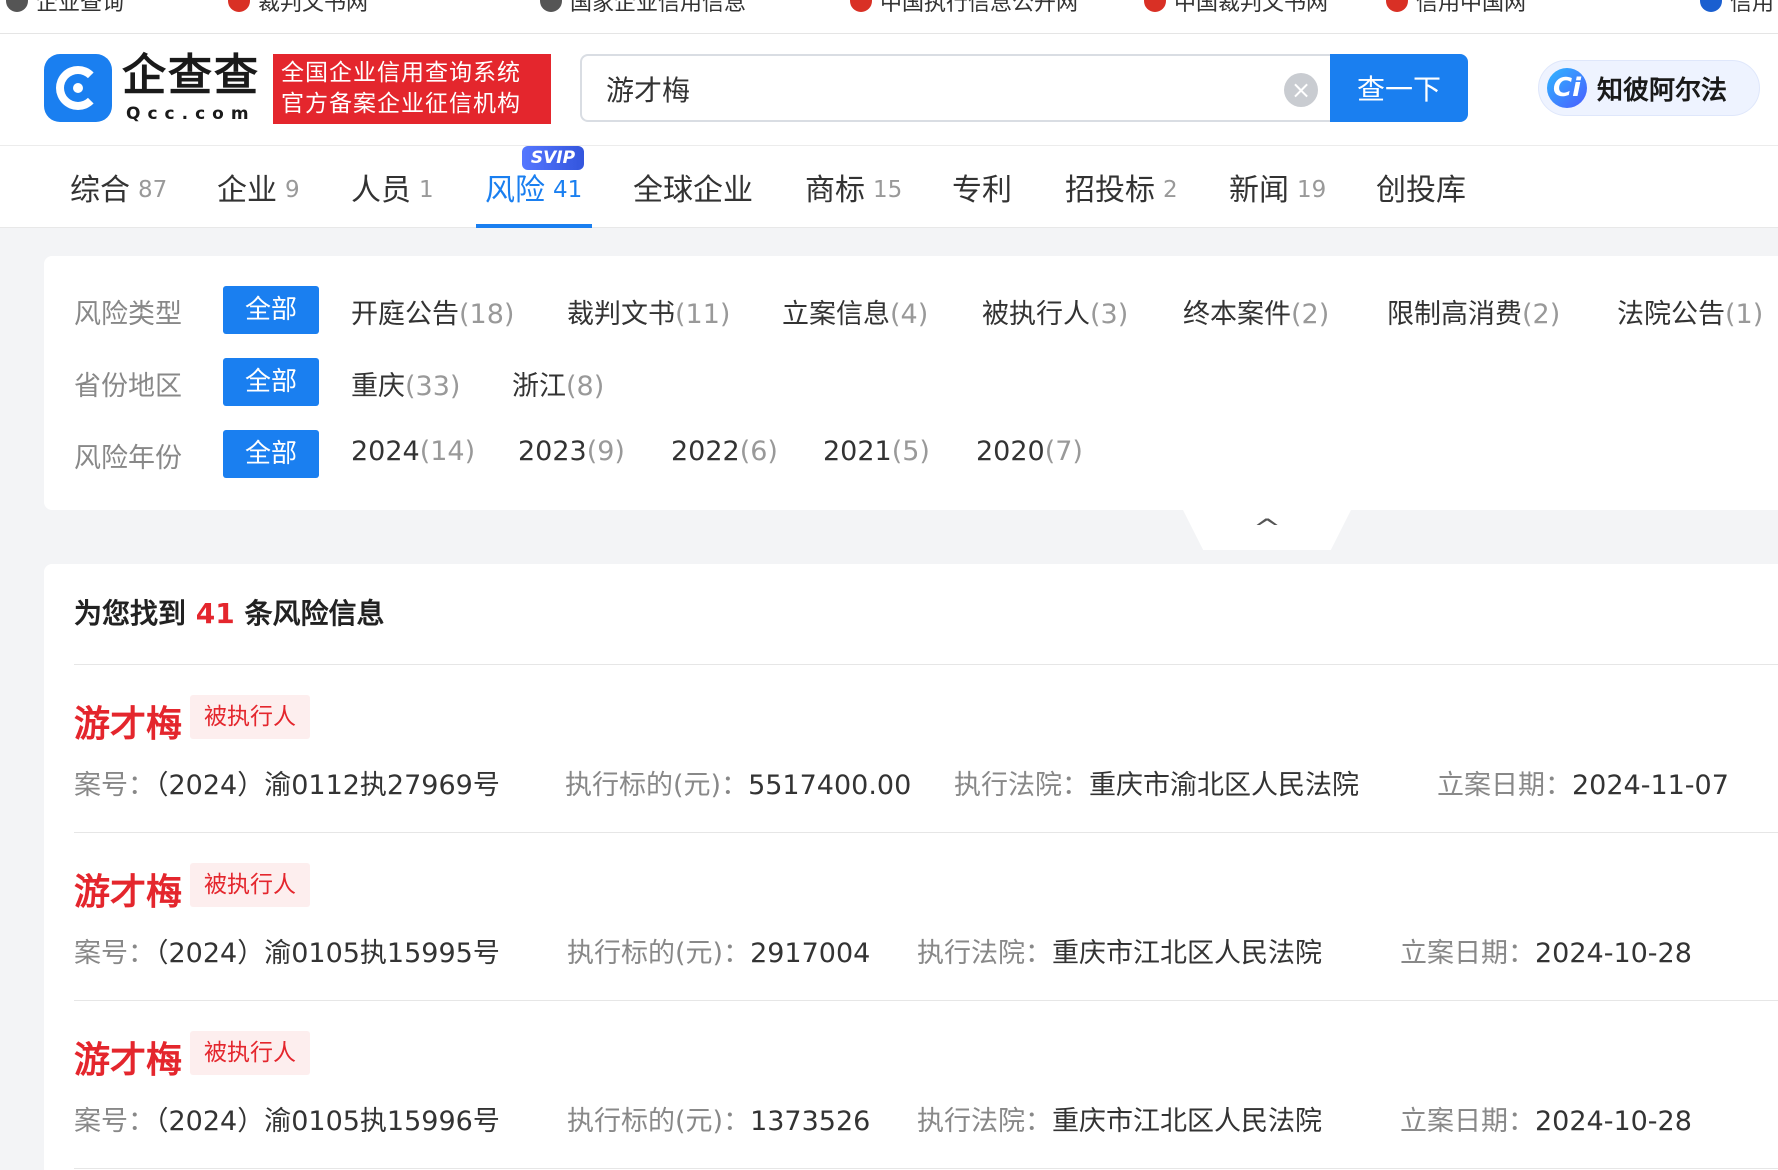  What do you see at coordinates (1541, 314) in the screenshot?
I see `chip-count: (2)` at bounding box center [1541, 314].